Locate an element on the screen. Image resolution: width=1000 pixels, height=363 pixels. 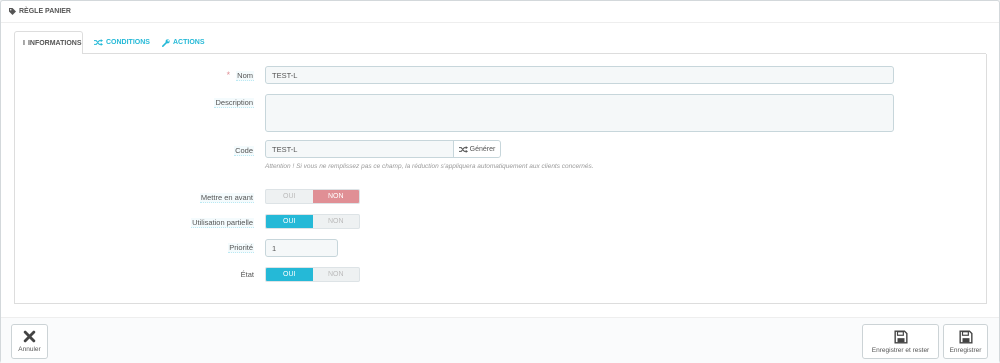
code-label: Code is located at coordinates (244, 151).